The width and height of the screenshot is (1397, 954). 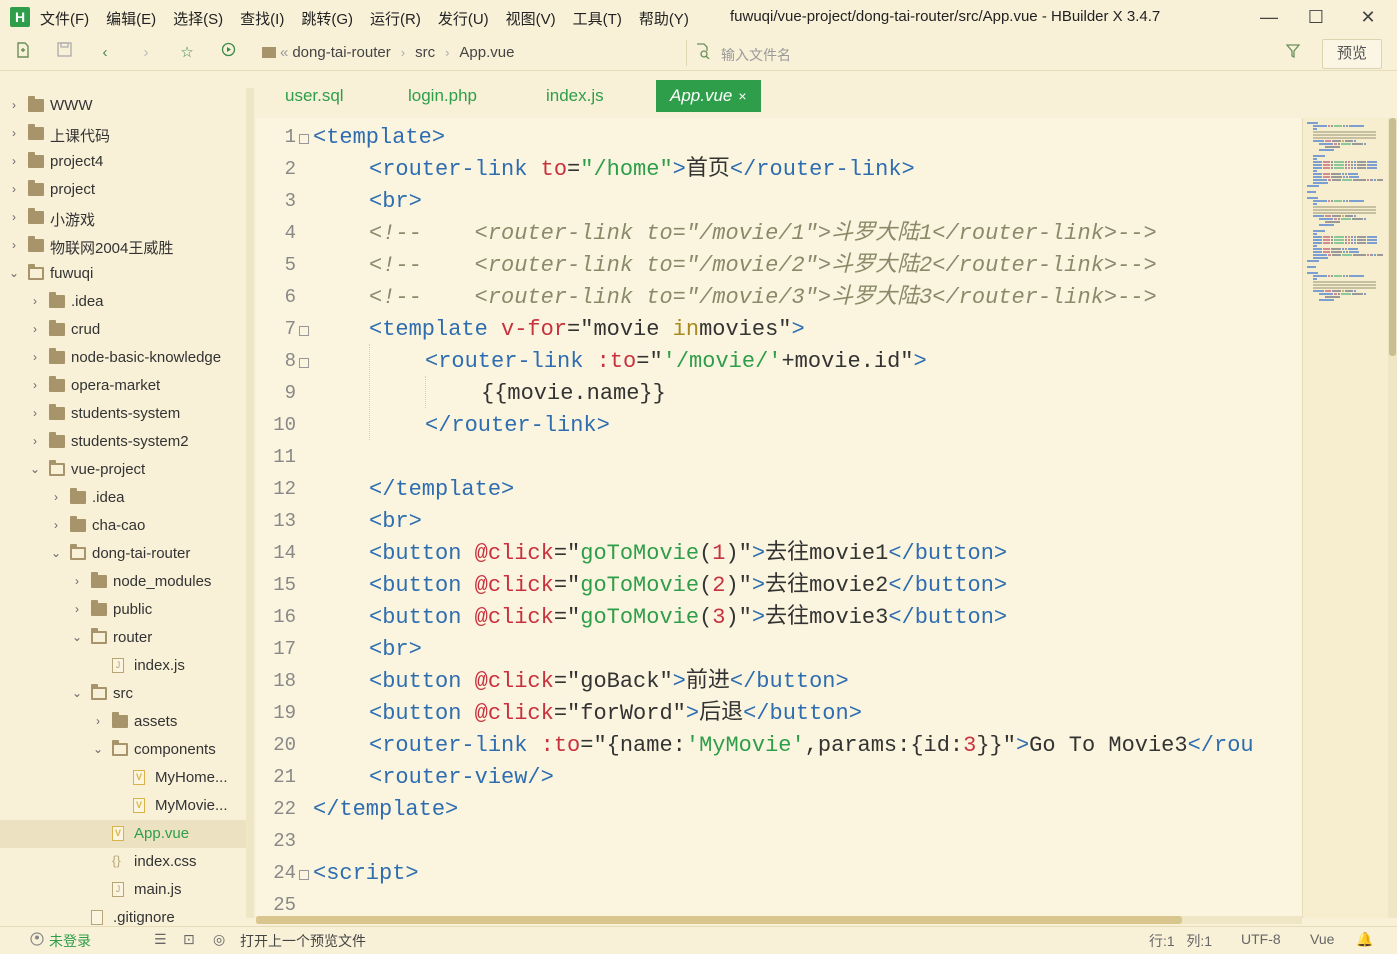 I want to click on tree-item: V App.vue, so click(x=123, y=834).